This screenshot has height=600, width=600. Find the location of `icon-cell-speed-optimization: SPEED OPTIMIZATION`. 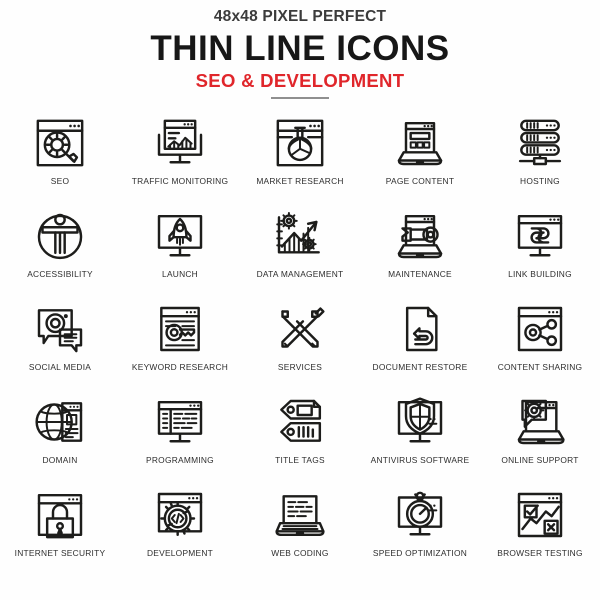

icon-cell-speed-optimization: SPEED OPTIMIZATION is located at coordinates (420, 530).